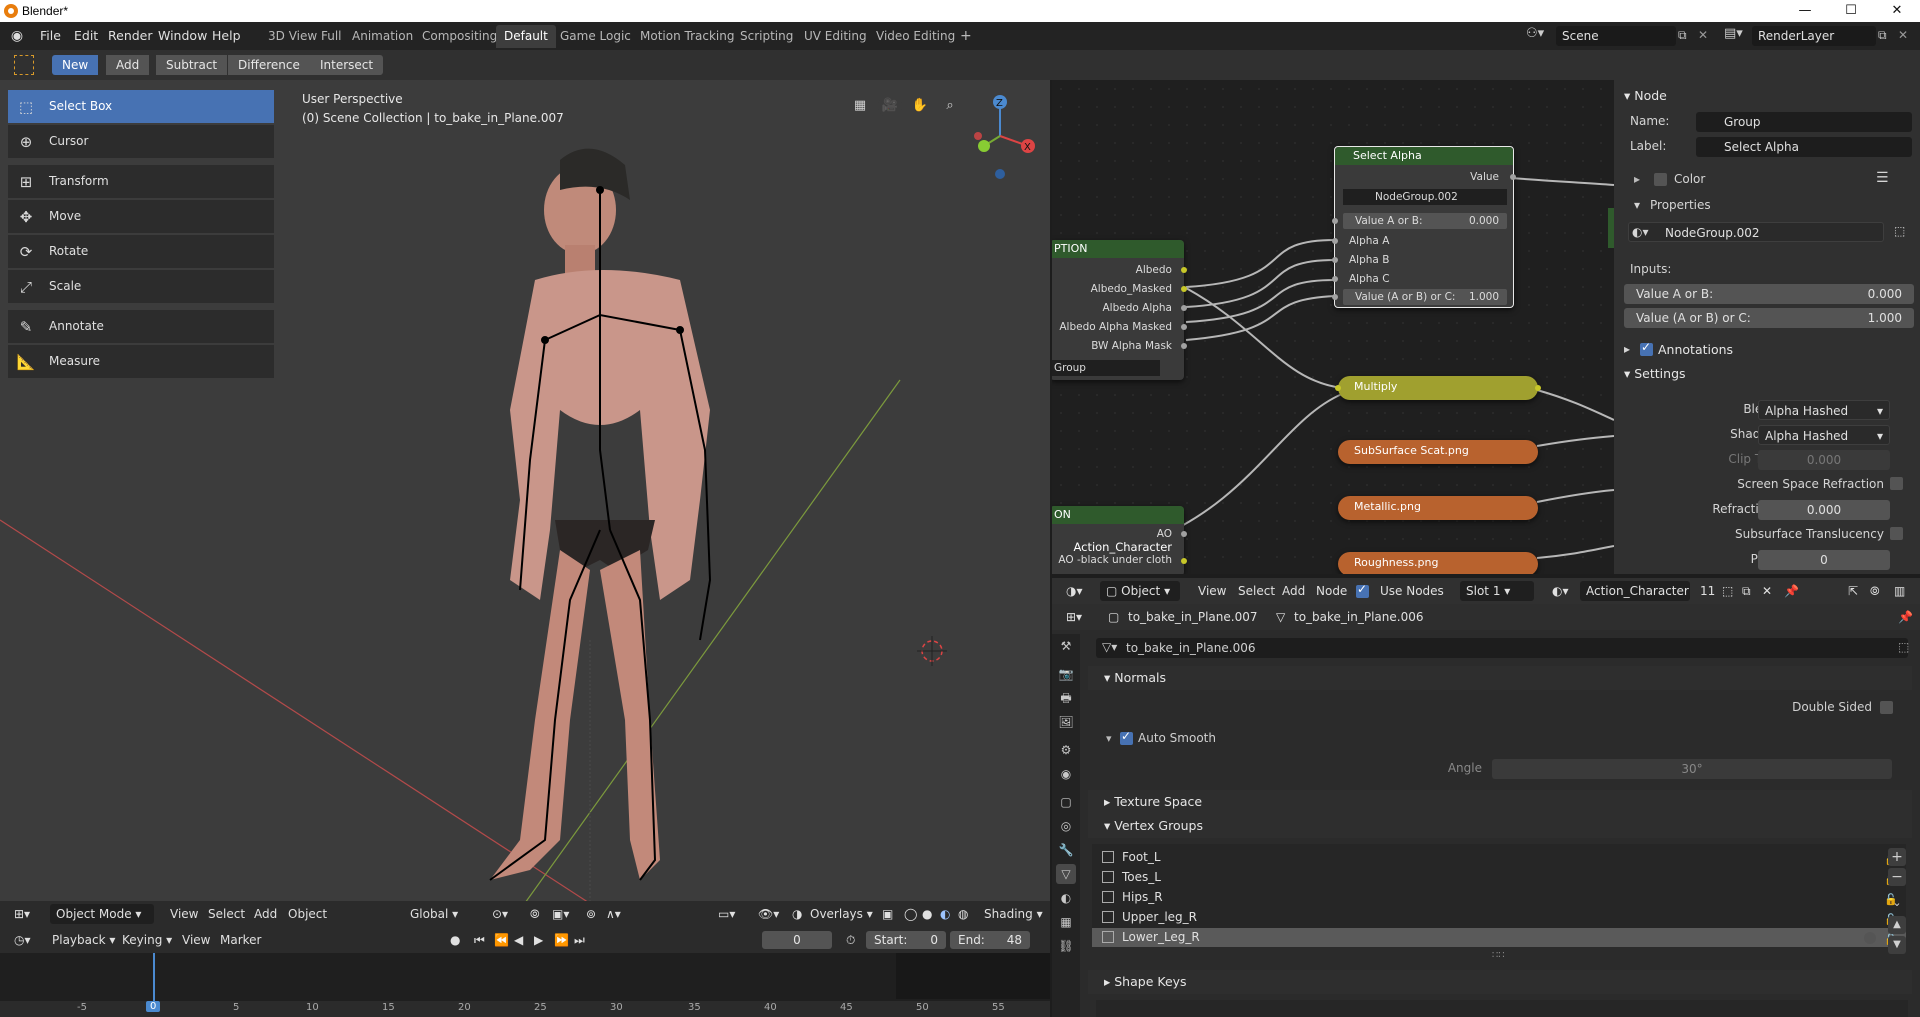  What do you see at coordinates (613, 914) in the screenshot?
I see `falloff-icon: ∧▾` at bounding box center [613, 914].